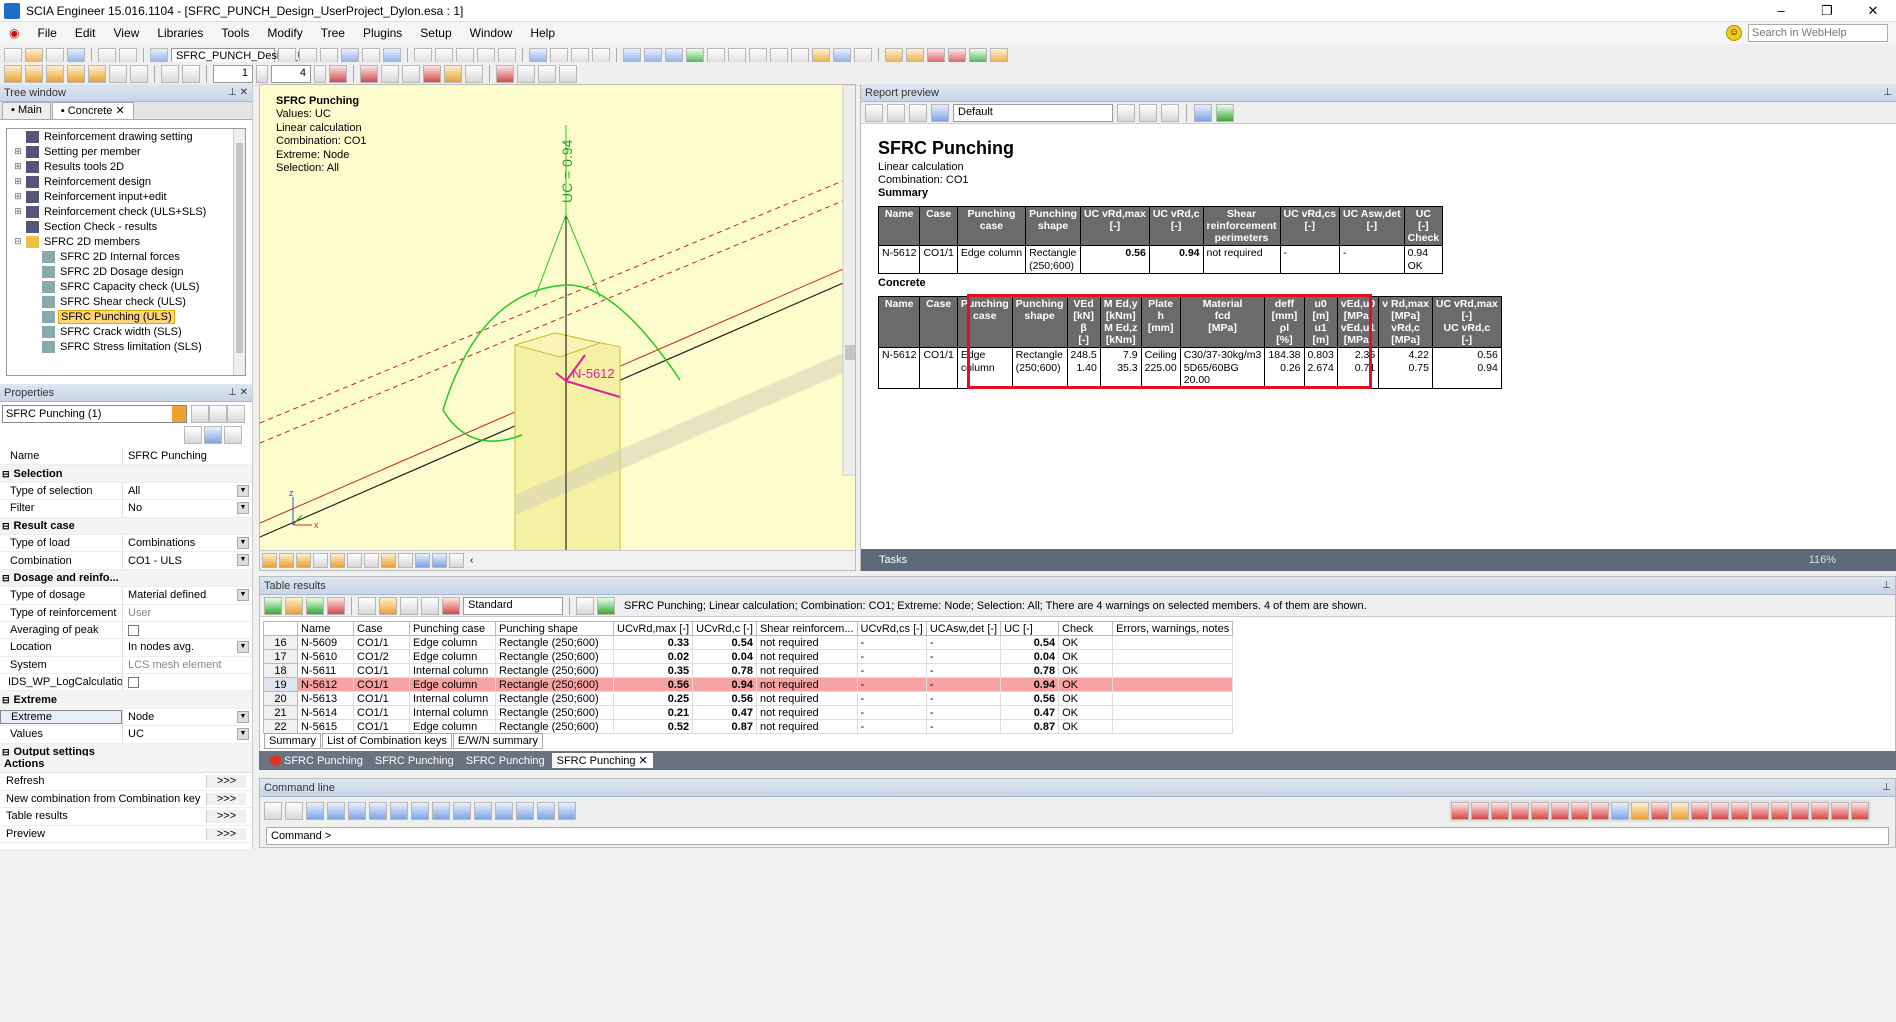  I want to click on grid-settings-icon, so click(585, 605).